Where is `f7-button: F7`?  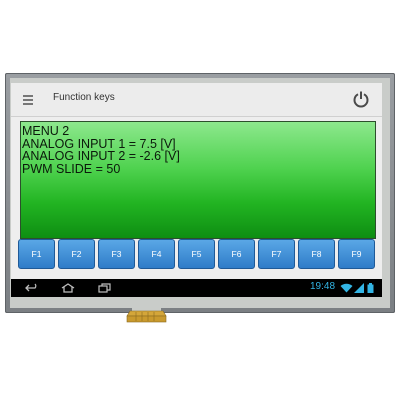
f7-button: F7 is located at coordinates (276, 254).